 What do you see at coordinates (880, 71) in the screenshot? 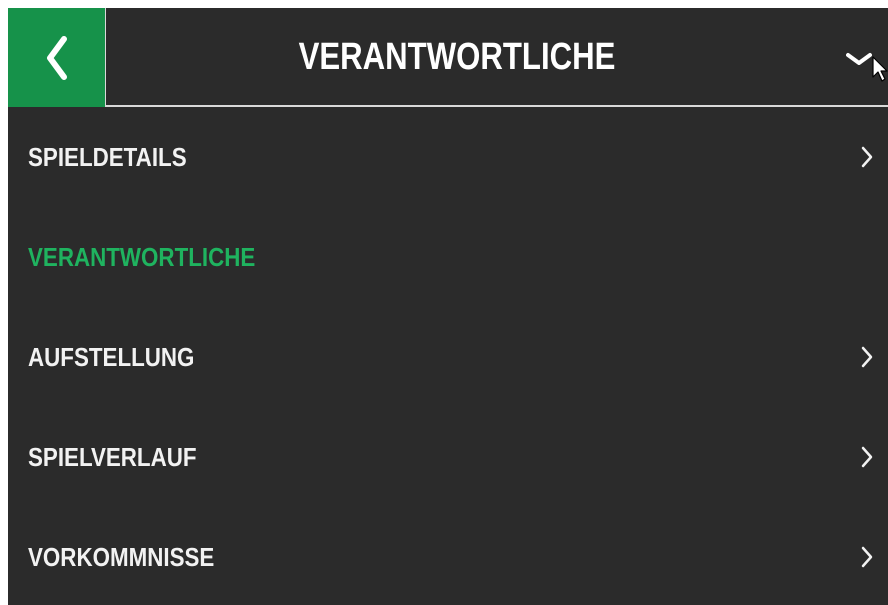
I see `mouse-cursor-icon` at bounding box center [880, 71].